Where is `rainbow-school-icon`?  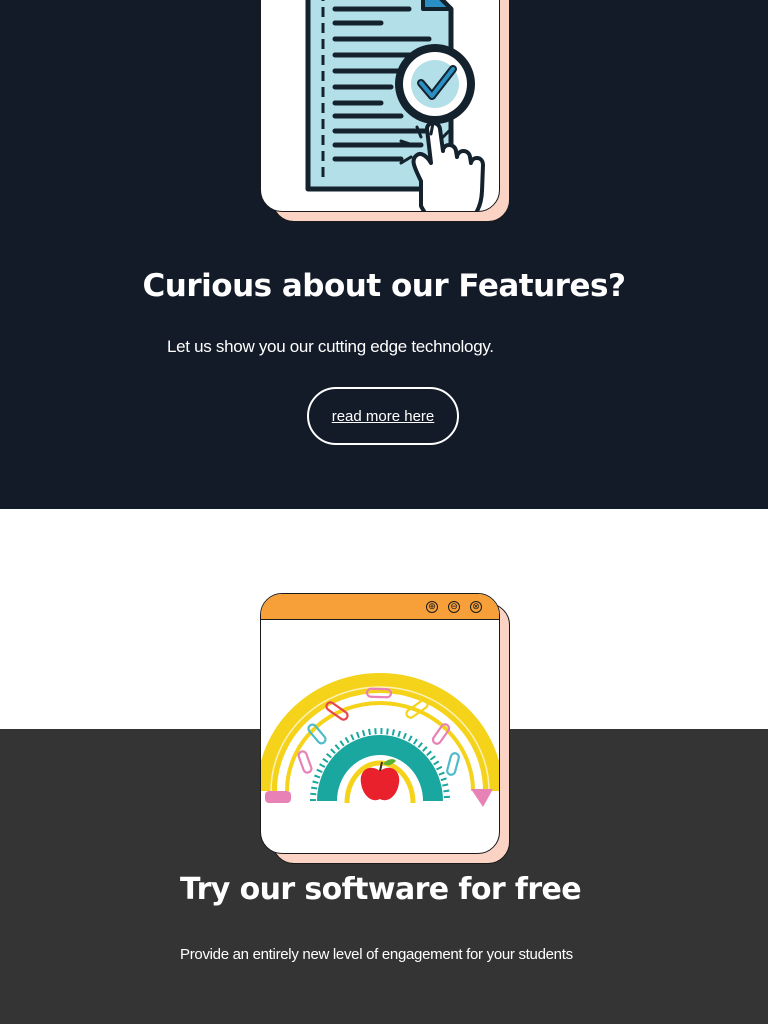
rainbow-school-icon is located at coordinates (380, 740).